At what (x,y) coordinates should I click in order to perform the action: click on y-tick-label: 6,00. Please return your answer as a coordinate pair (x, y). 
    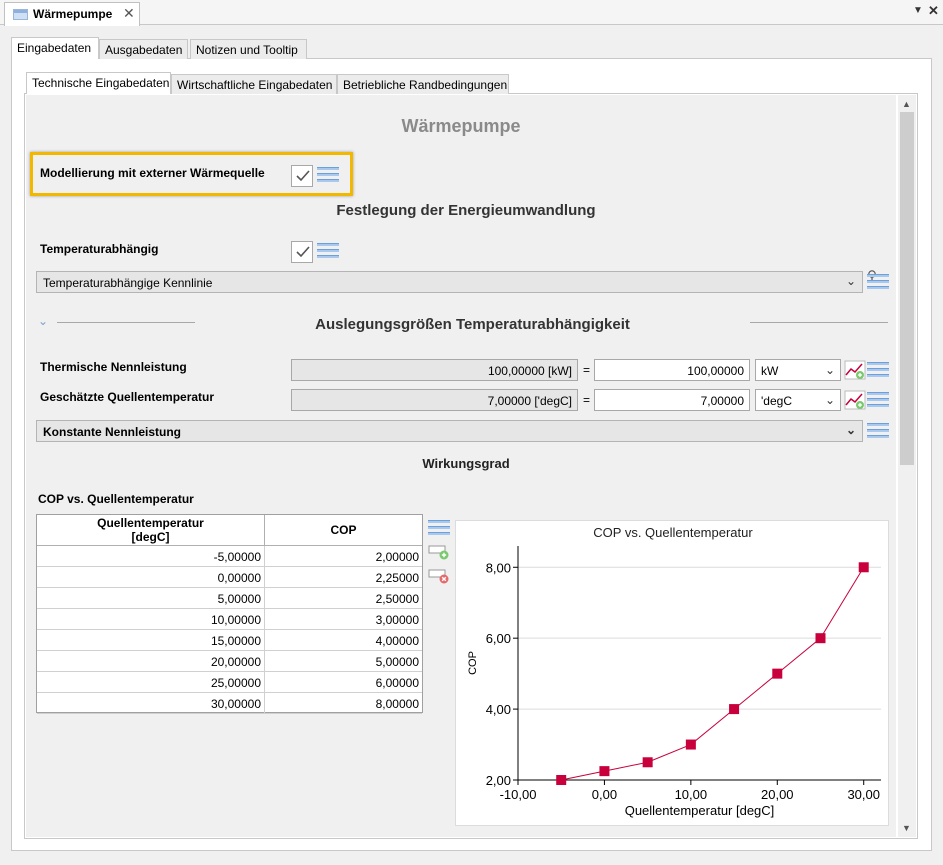
    Looking at the image, I should click on (498, 638).